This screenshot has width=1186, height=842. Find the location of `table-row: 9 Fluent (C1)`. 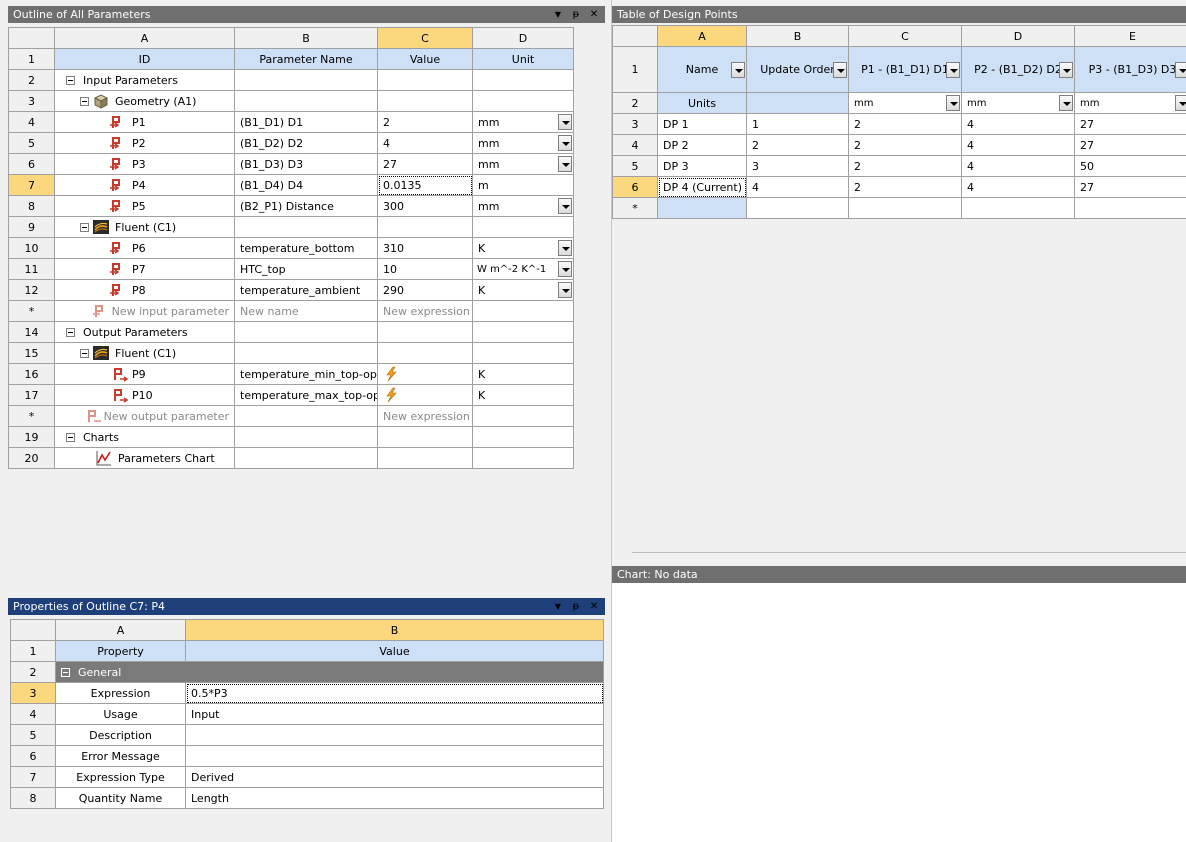

table-row: 9 Fluent (C1) is located at coordinates (291, 227).